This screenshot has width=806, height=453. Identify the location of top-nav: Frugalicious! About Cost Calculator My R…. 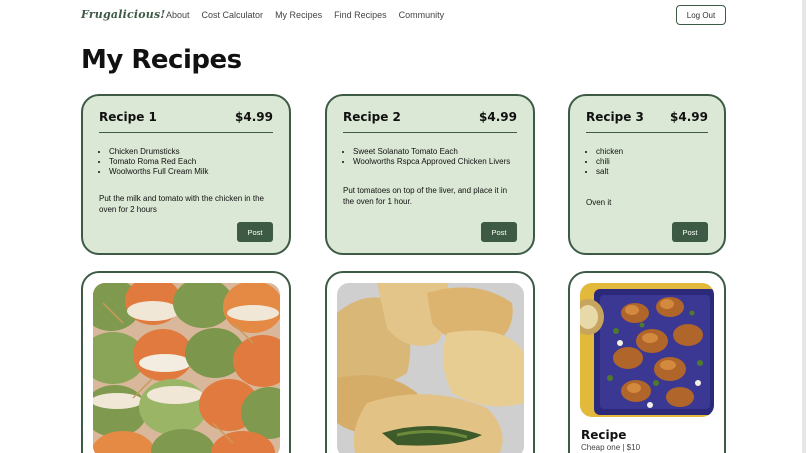
(403, 15).